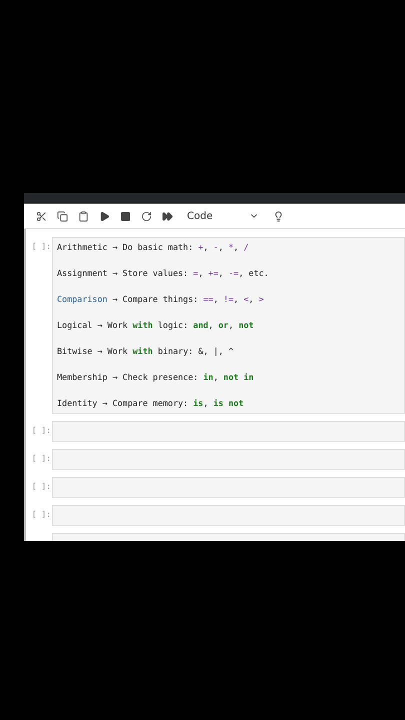 The height and width of the screenshot is (720, 405). Describe the element at coordinates (163, 273) in the screenshot. I see `code-line: Assignment → Store values: =, +=, -=, etc.` at that location.